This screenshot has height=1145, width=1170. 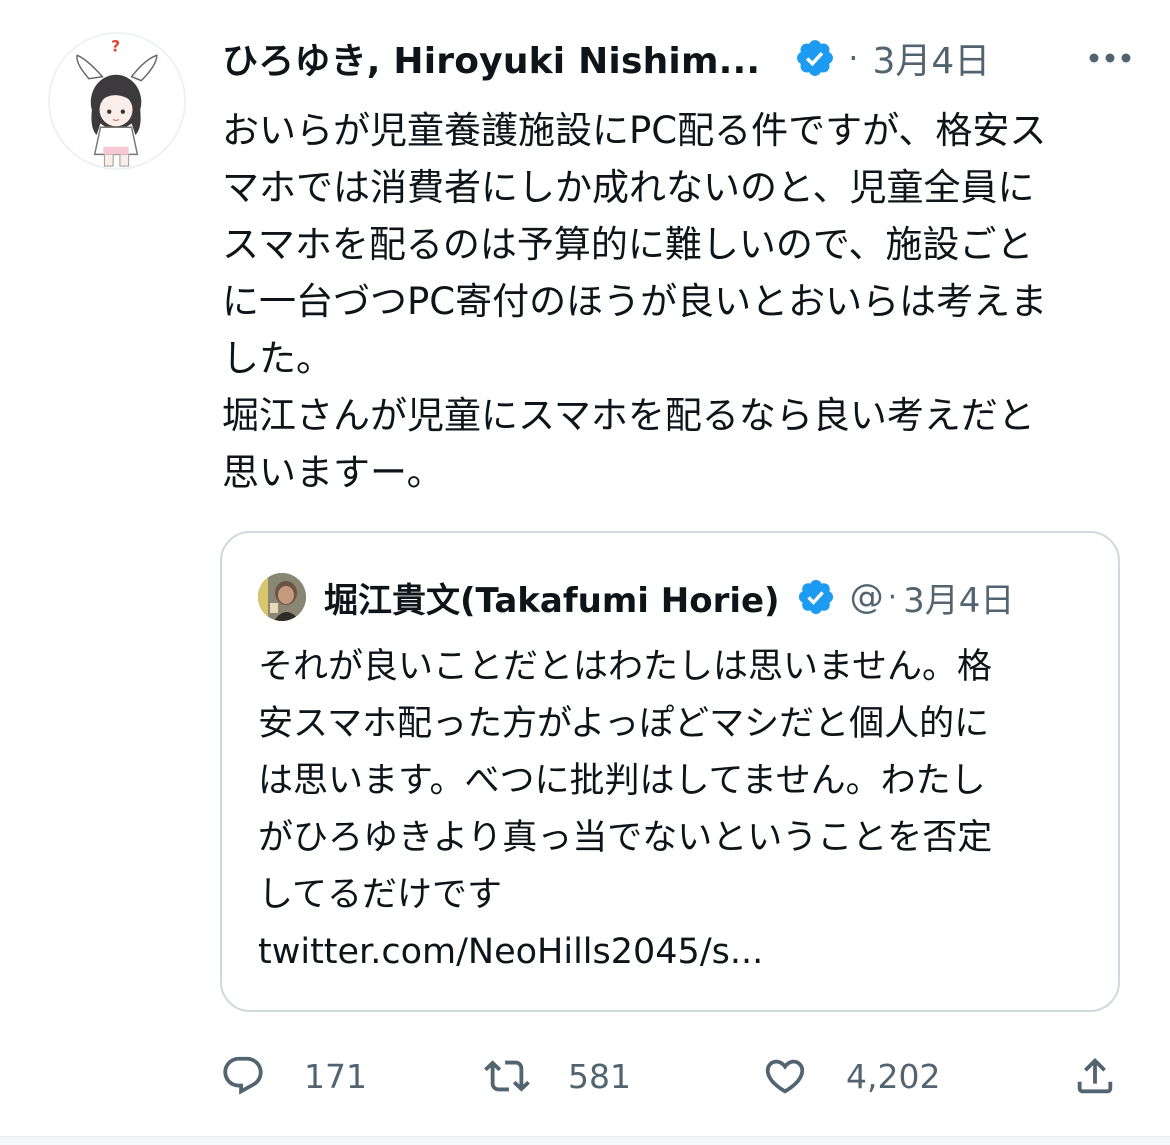 I want to click on more-dots-icon, so click(x=1110, y=58).